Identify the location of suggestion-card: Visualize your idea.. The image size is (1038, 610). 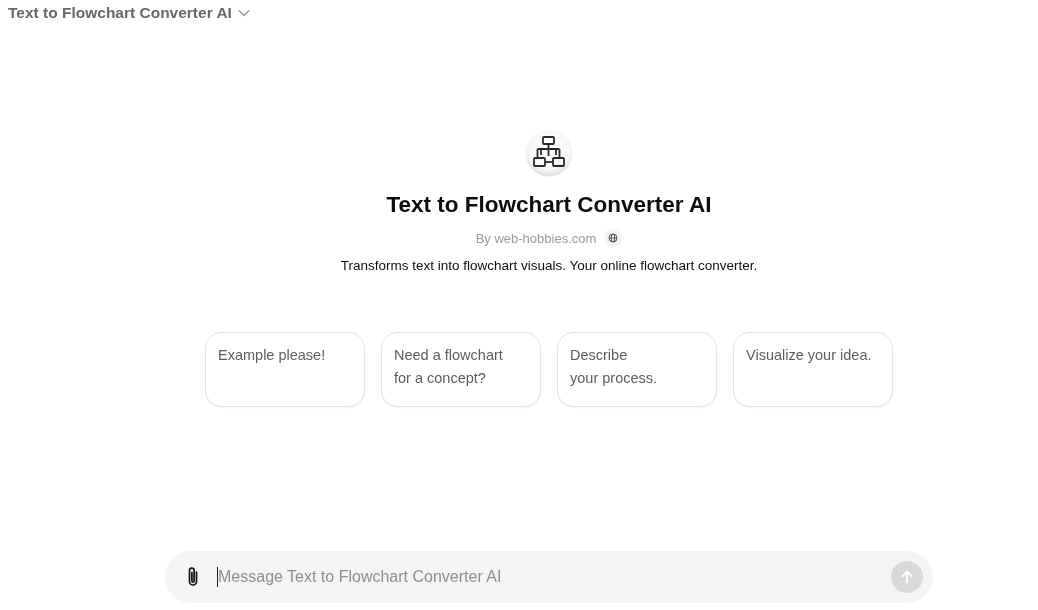
(813, 369).